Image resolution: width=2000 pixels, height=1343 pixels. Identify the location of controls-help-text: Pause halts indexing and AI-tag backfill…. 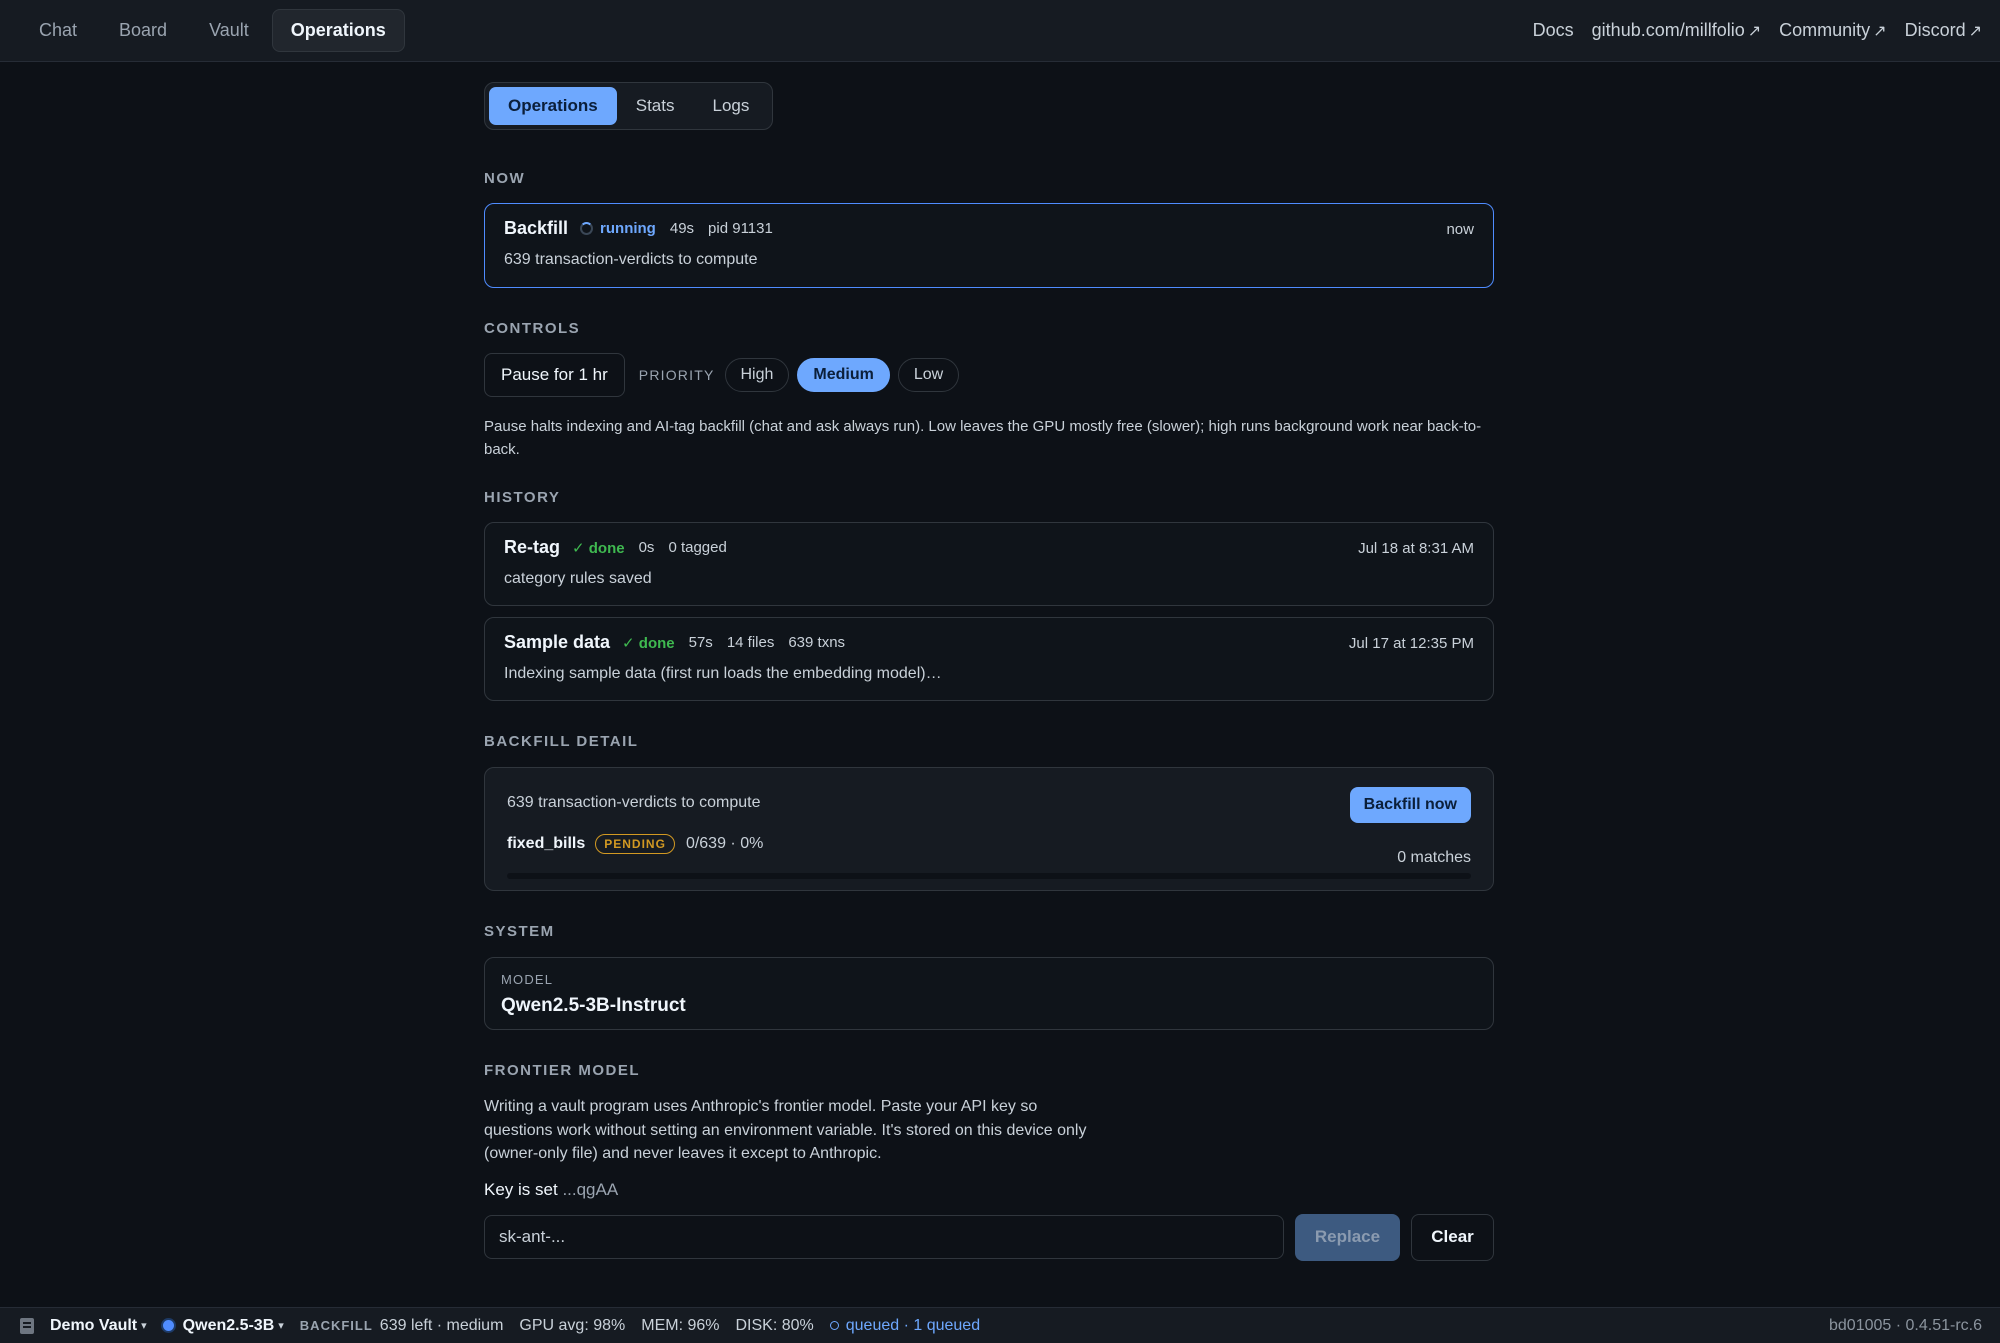
(983, 438).